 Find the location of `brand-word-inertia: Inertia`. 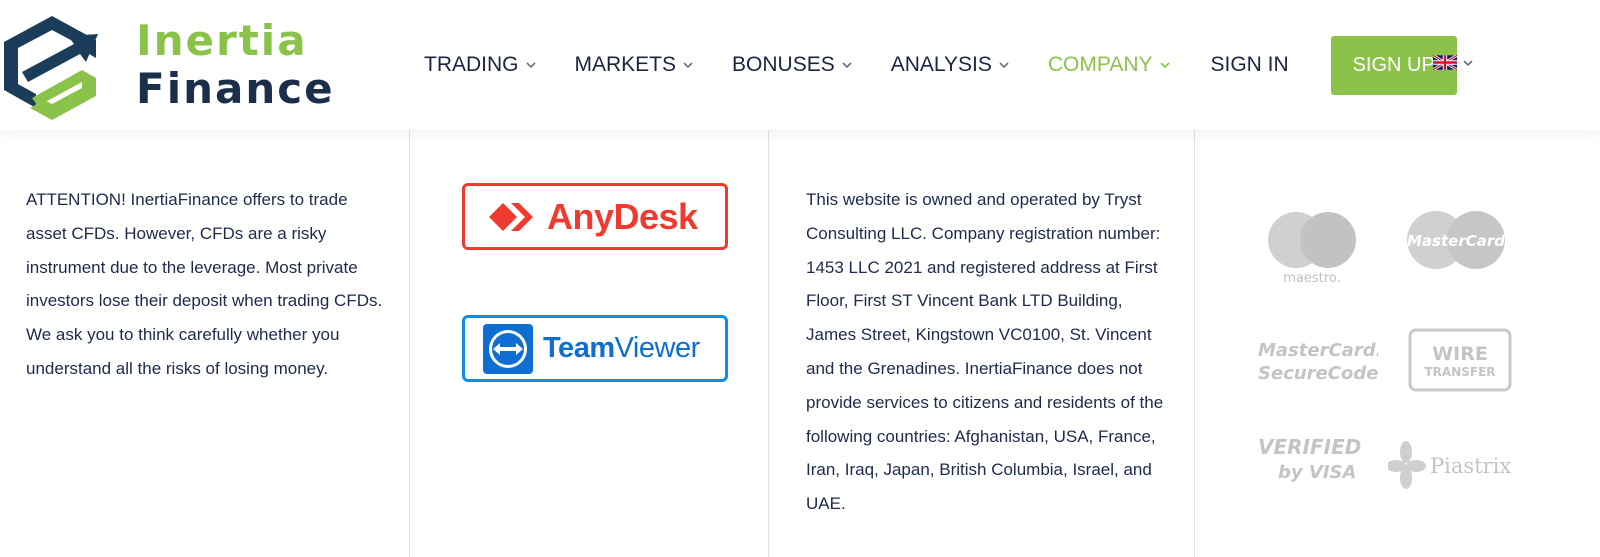

brand-word-inertia: Inertia is located at coordinates (222, 40).